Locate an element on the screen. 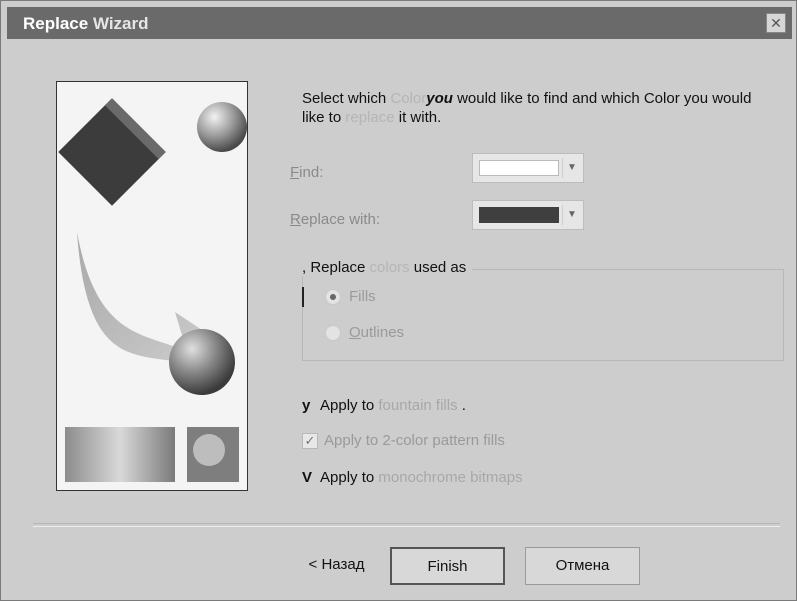 This screenshot has height=601, width=797. instruction-you-word: you is located at coordinates (439, 98).